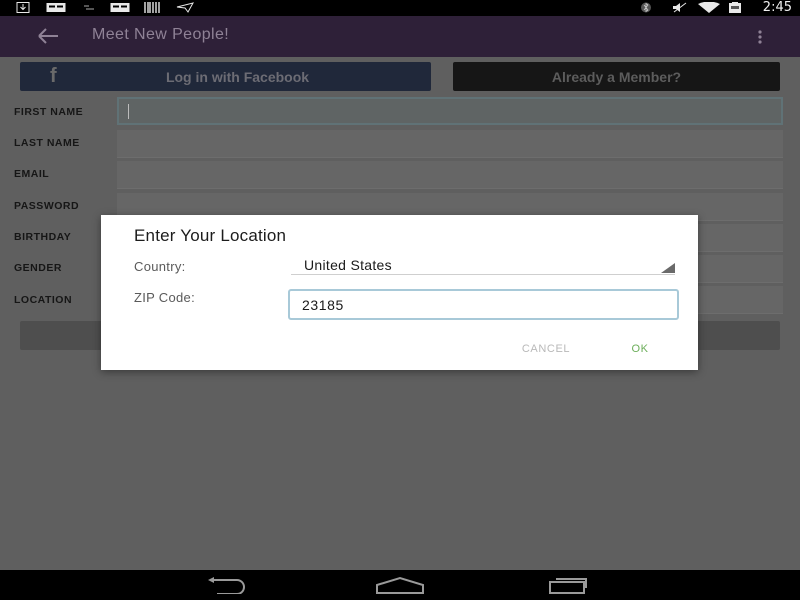  Describe the element at coordinates (164, 297) in the screenshot. I see `zip-label: ZIP Code:` at that location.